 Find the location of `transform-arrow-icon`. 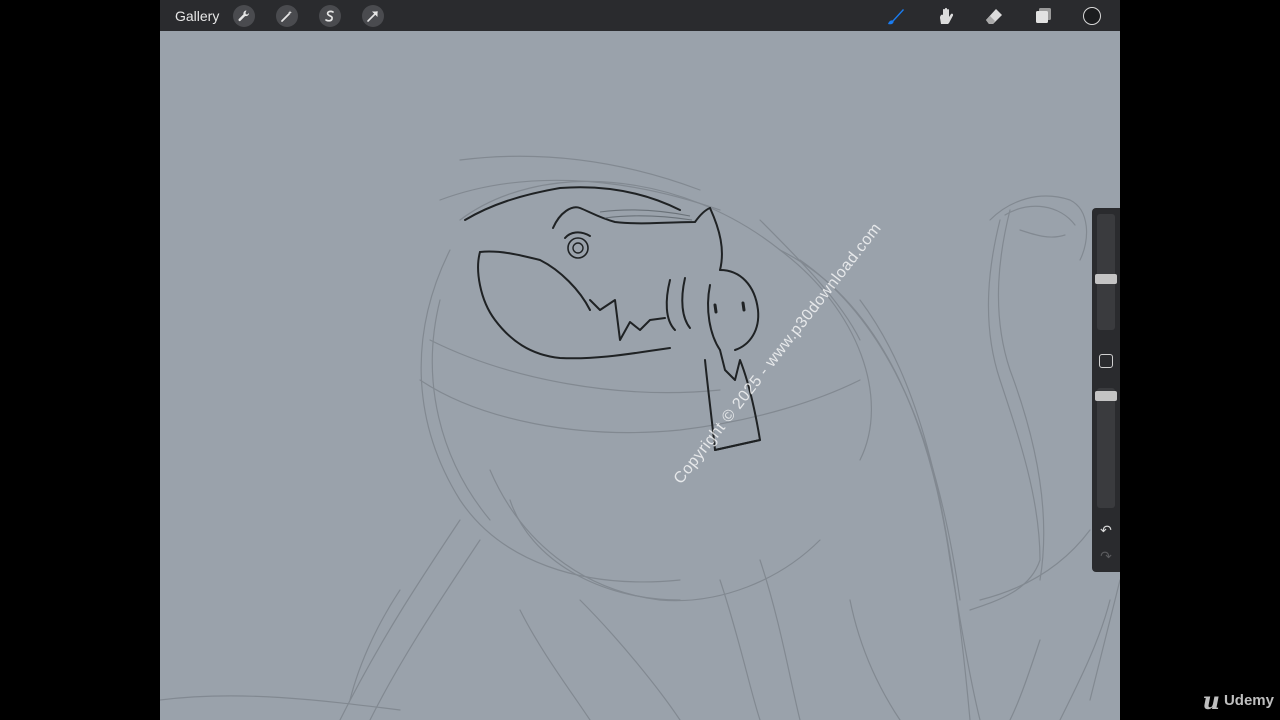

transform-arrow-icon is located at coordinates (373, 16).